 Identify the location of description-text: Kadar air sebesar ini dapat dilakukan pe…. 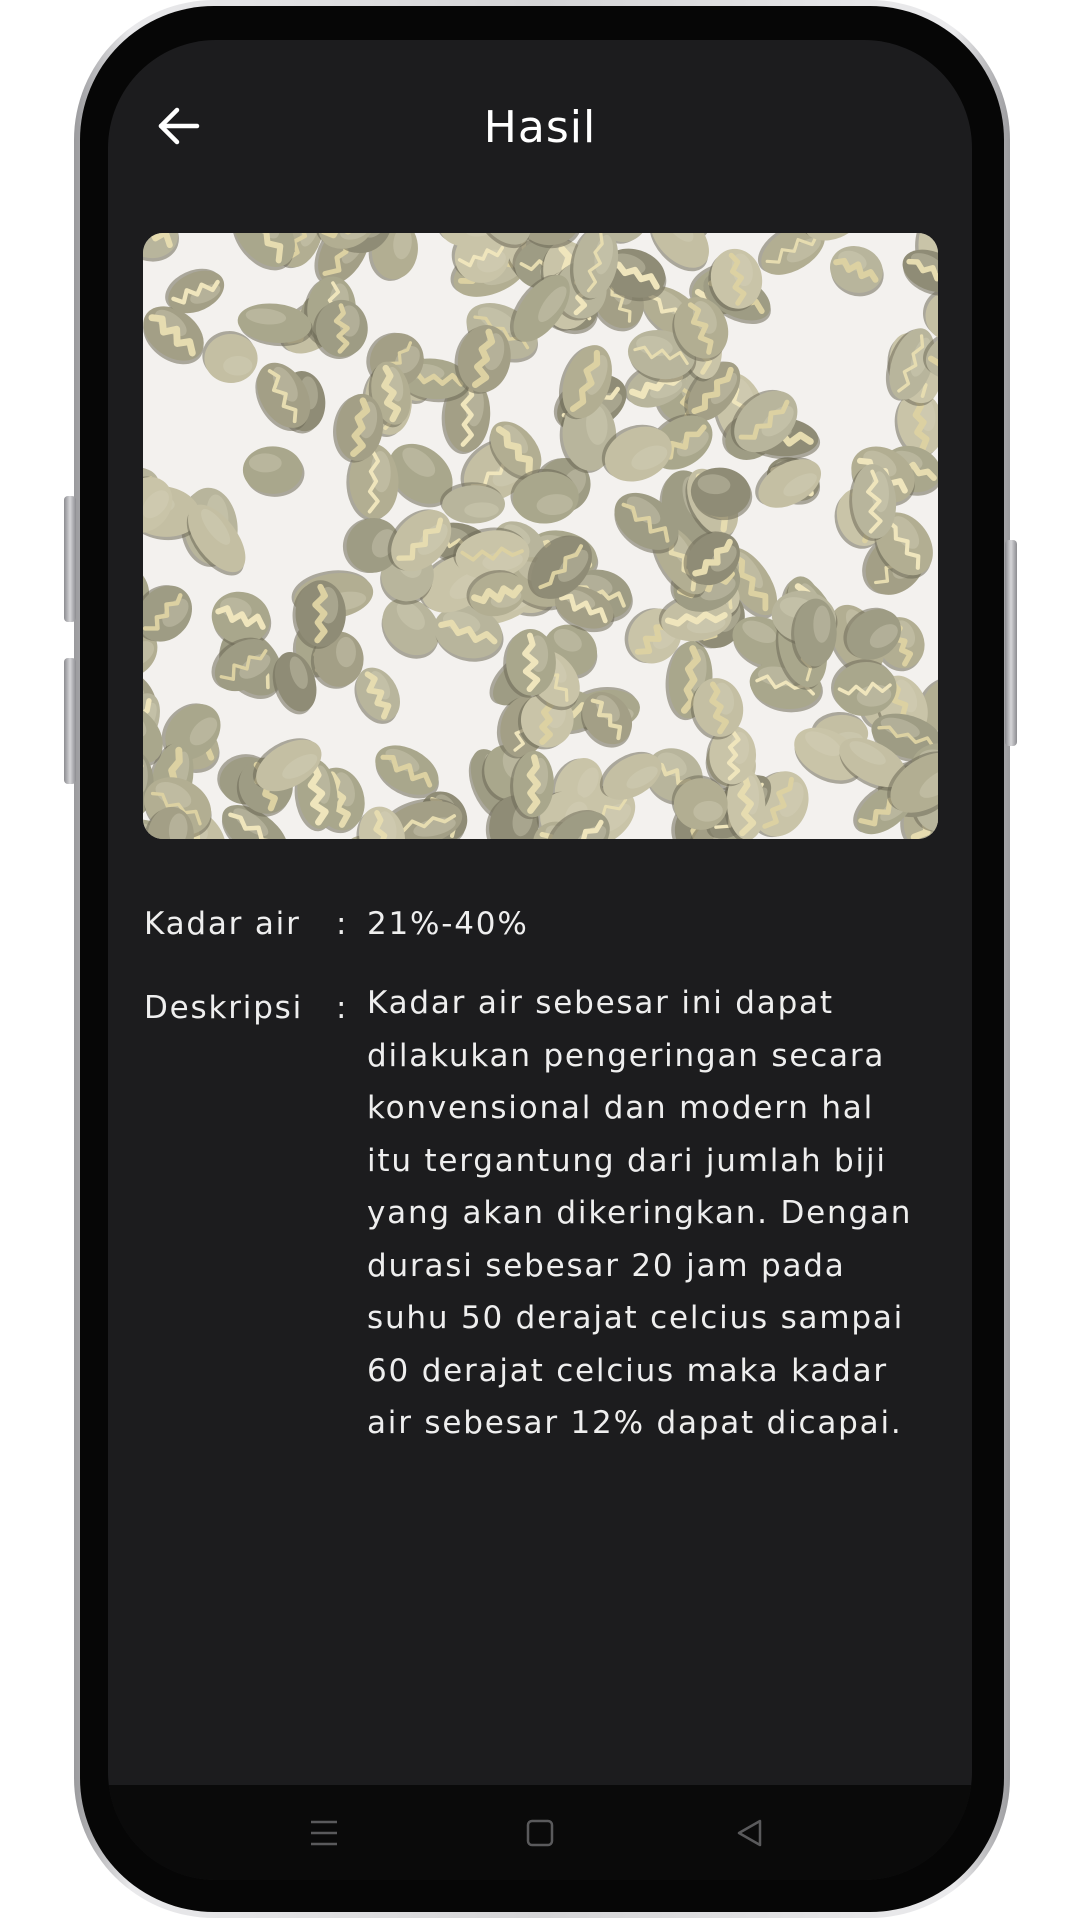
(640, 1213).